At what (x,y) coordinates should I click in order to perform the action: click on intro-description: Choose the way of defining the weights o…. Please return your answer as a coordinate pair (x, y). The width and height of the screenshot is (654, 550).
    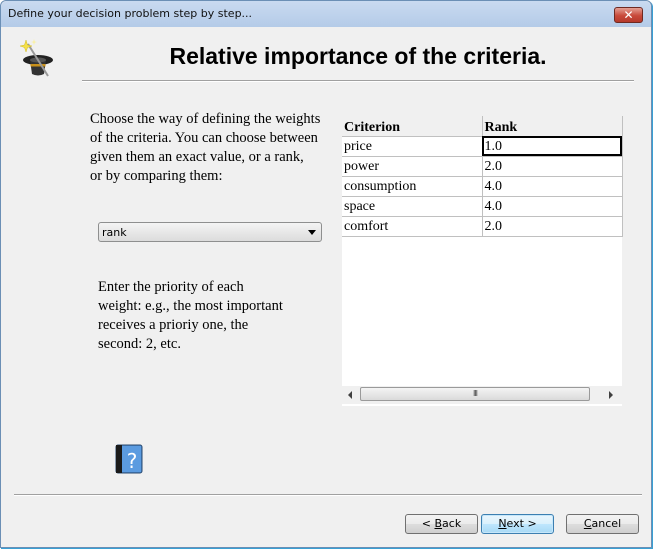
    Looking at the image, I should click on (212, 148).